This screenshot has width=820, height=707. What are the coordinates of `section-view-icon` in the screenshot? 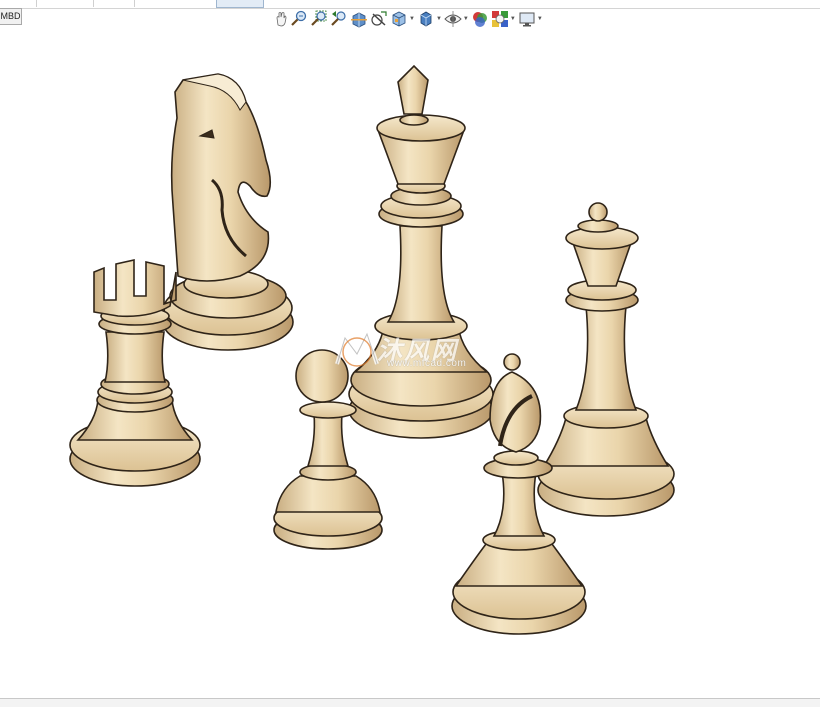 It's located at (359, 20).